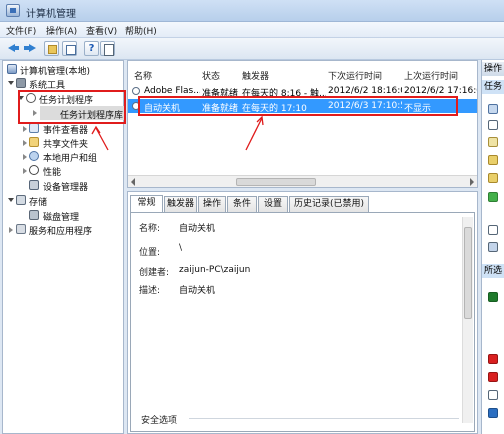 The height and width of the screenshot is (434, 504). What do you see at coordinates (13, 48) in the screenshot?
I see `back-arrow-icon` at bounding box center [13, 48].